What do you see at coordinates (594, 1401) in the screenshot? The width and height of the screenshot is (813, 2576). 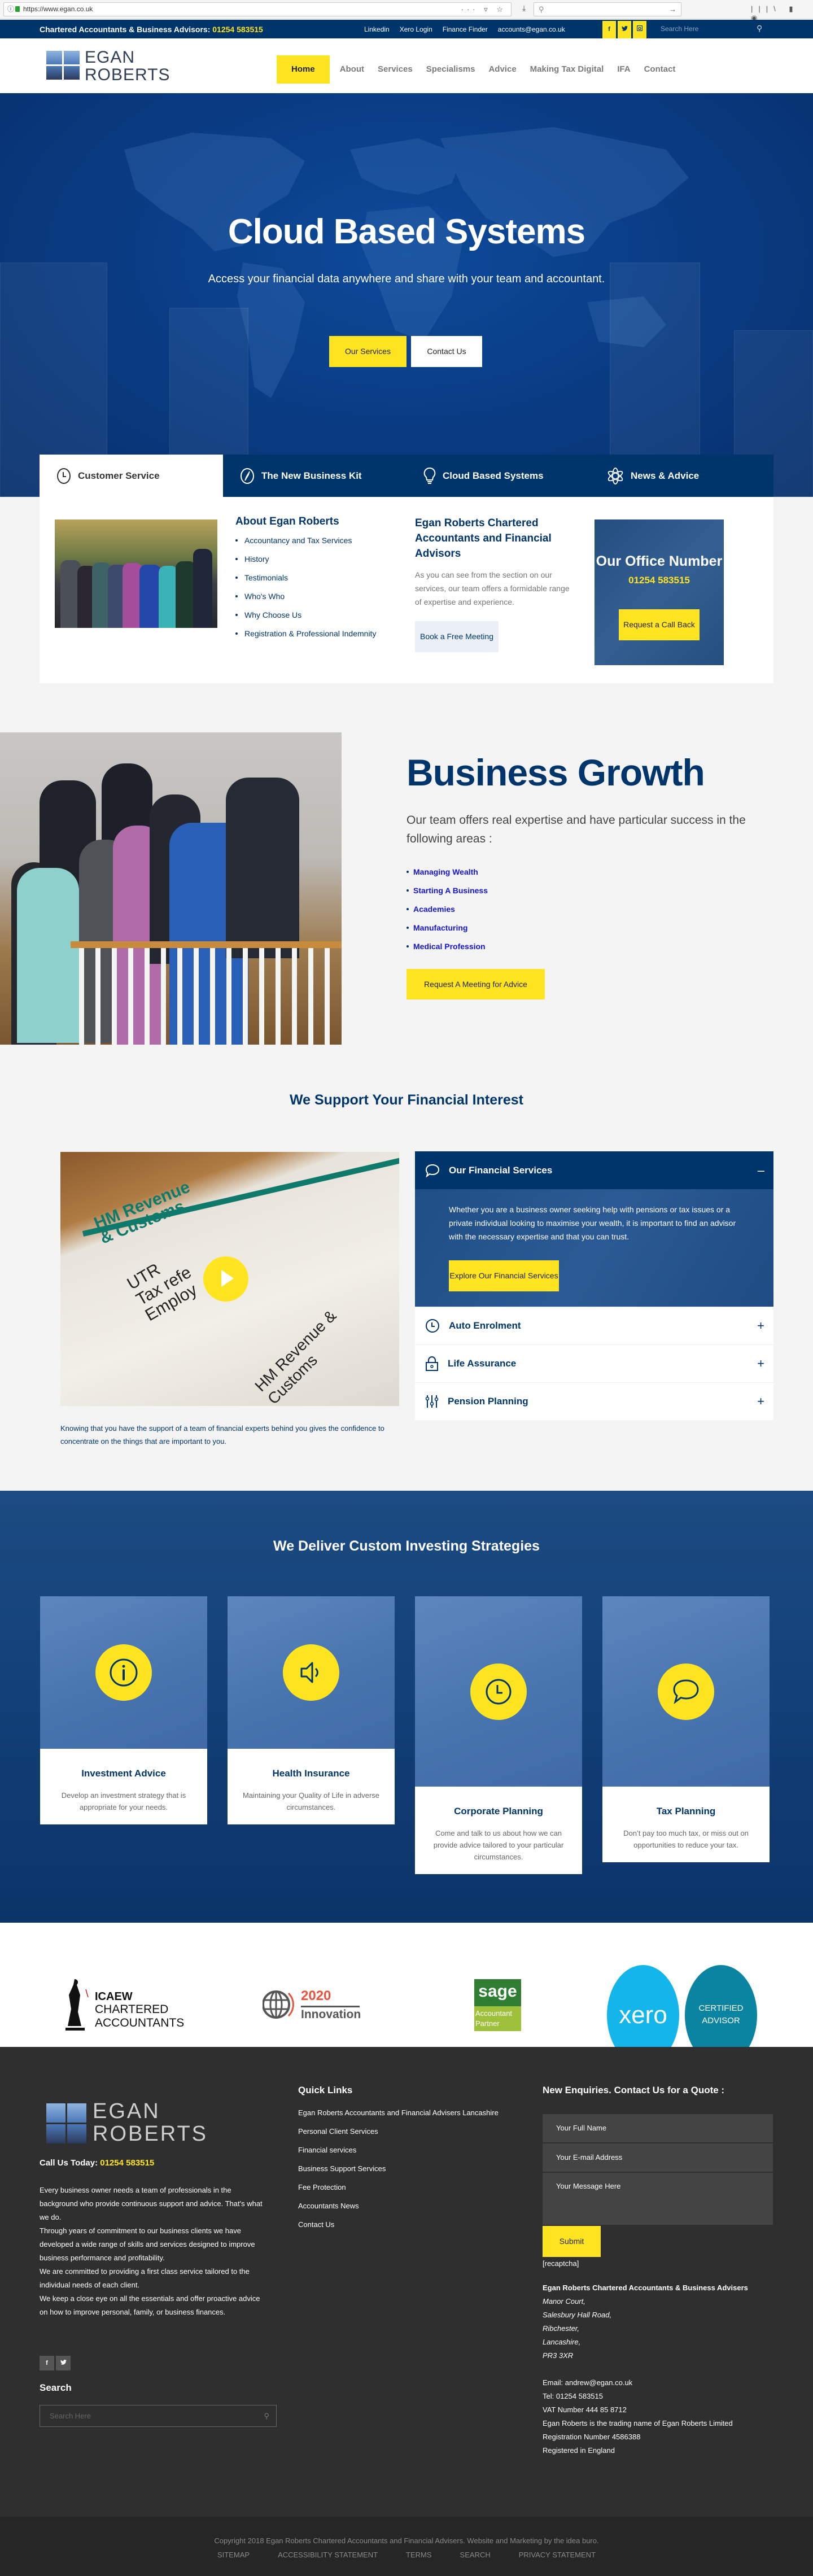 I see `accordion-item-pension-planning: Pension Planning +` at bounding box center [594, 1401].